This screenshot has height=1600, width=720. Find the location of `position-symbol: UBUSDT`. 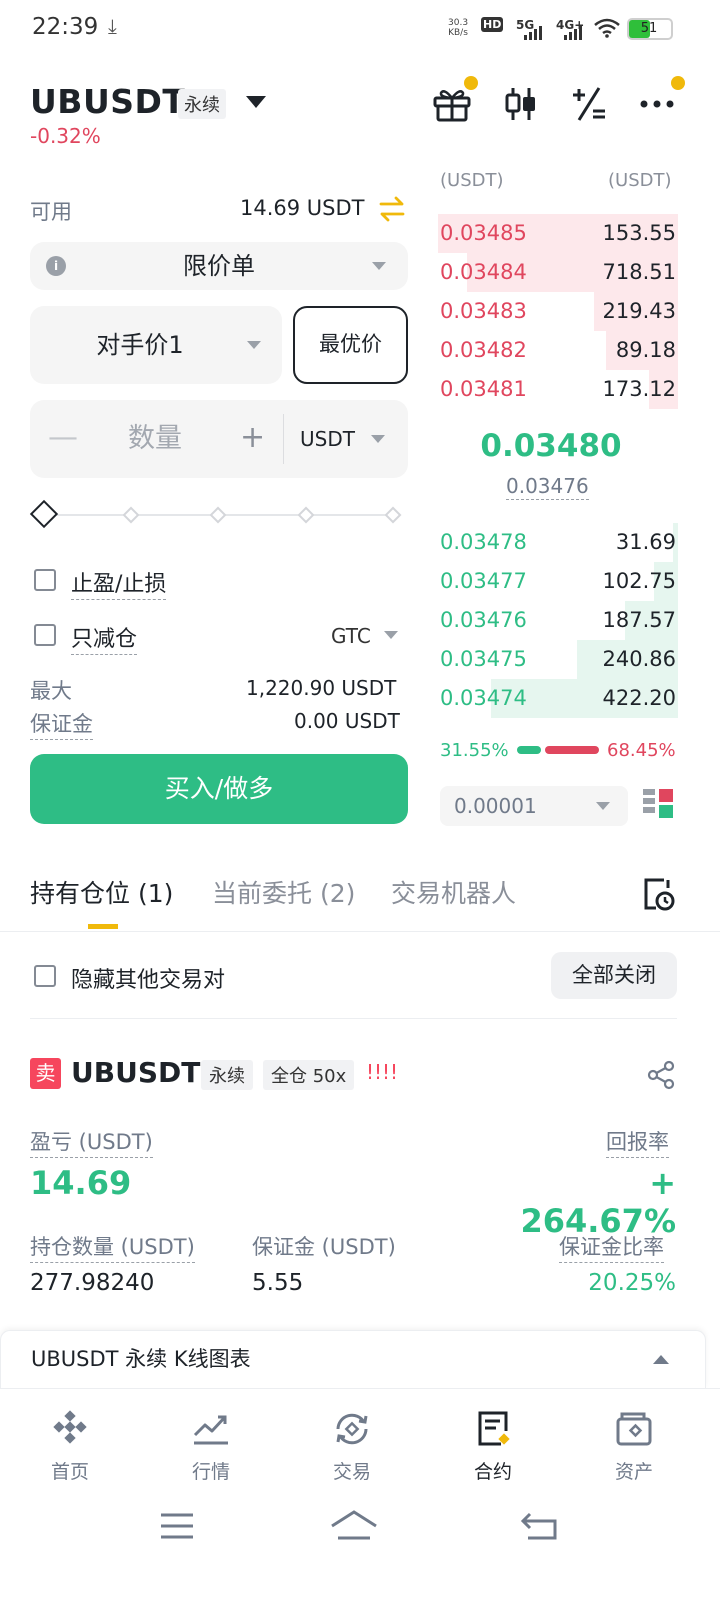

position-symbol: UBUSDT is located at coordinates (135, 1072).